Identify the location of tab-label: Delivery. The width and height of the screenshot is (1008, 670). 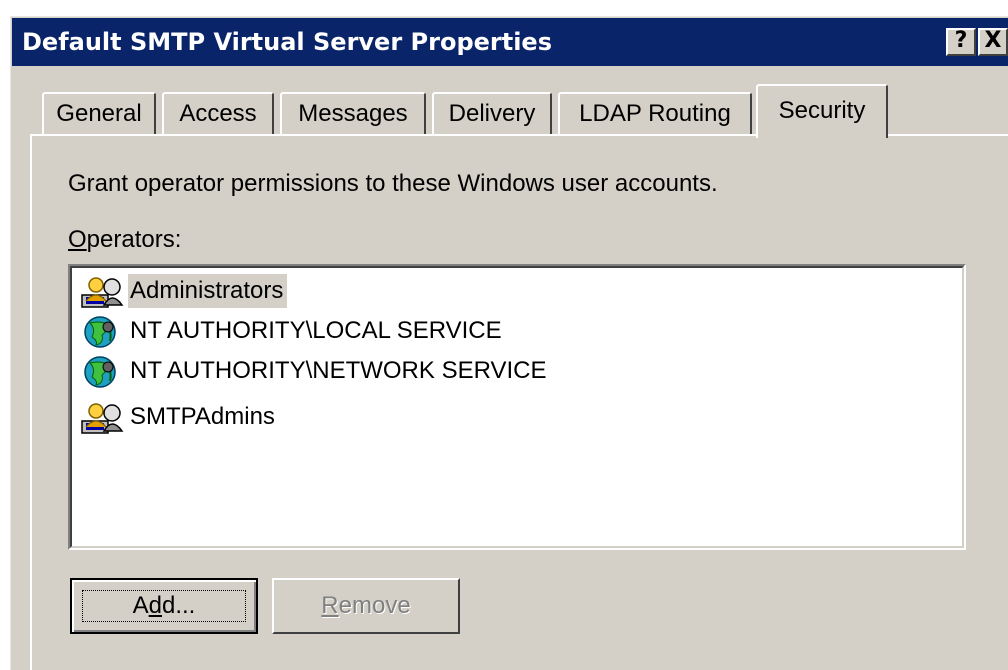
(492, 113).